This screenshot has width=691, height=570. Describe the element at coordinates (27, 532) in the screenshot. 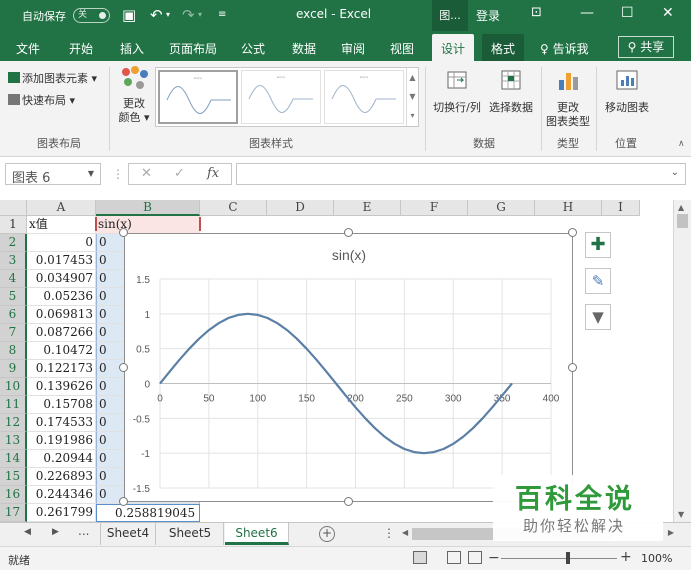

I see `sheet-prev-icon: ◀` at that location.